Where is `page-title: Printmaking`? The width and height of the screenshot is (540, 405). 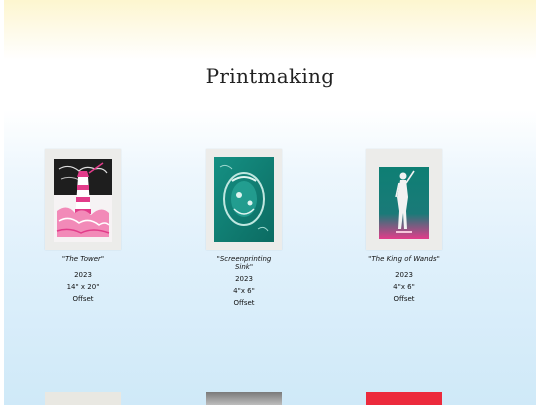 page-title: Printmaking is located at coordinates (270, 76).